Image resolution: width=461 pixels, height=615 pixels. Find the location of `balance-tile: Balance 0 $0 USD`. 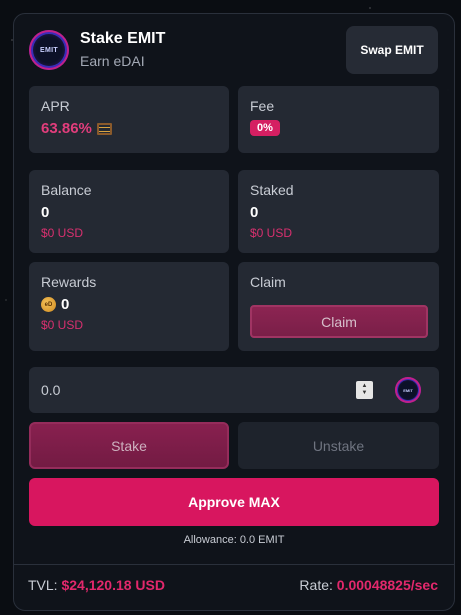

balance-tile: Balance 0 $0 USD is located at coordinates (129, 211).